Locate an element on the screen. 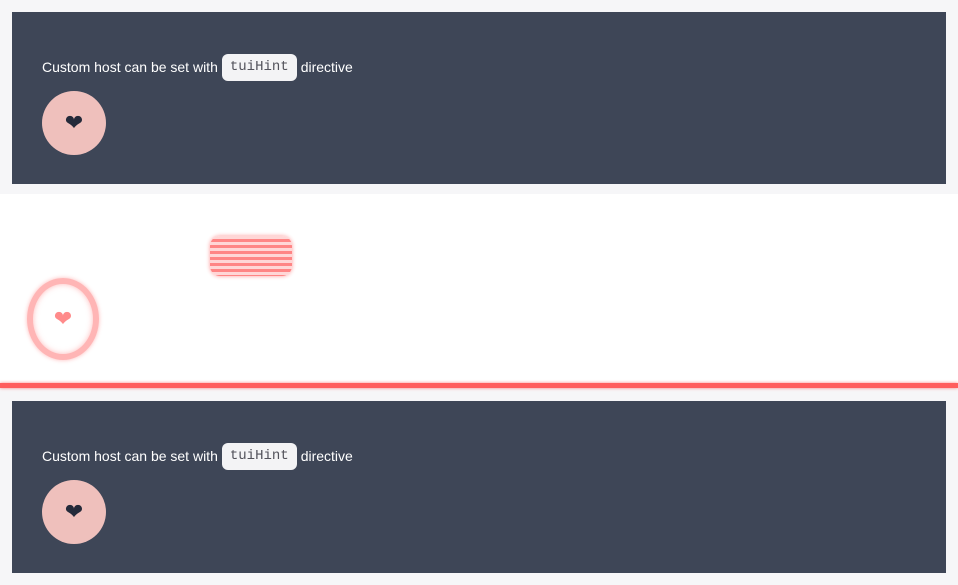  ghost-hint-overlay is located at coordinates (251, 256).